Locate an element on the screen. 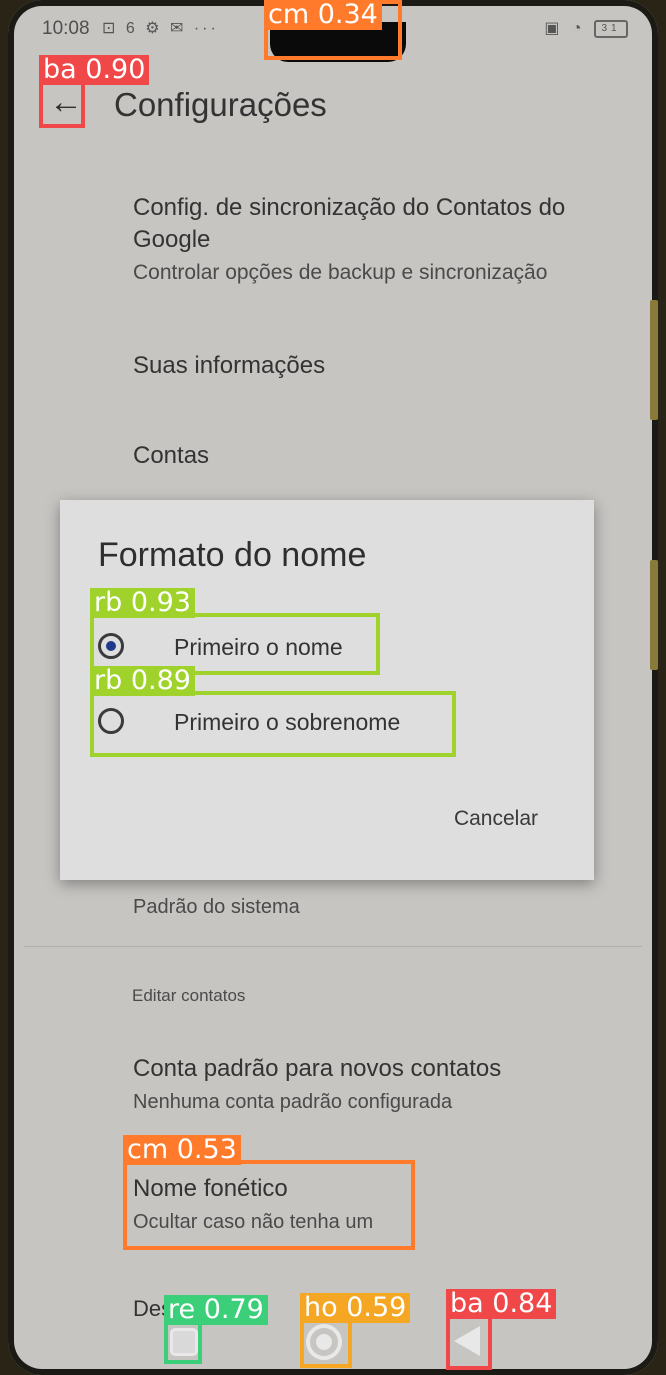 The width and height of the screenshot is (666, 1375). cancel-button: Cancelar is located at coordinates (496, 819).